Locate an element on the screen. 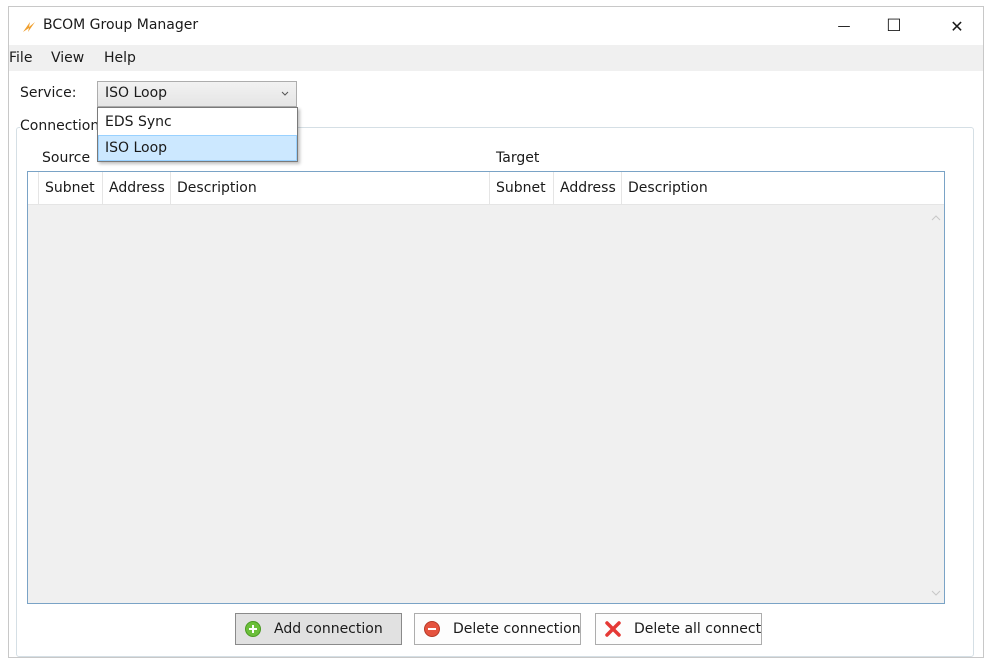  minimize-icon: — is located at coordinates (844, 26).